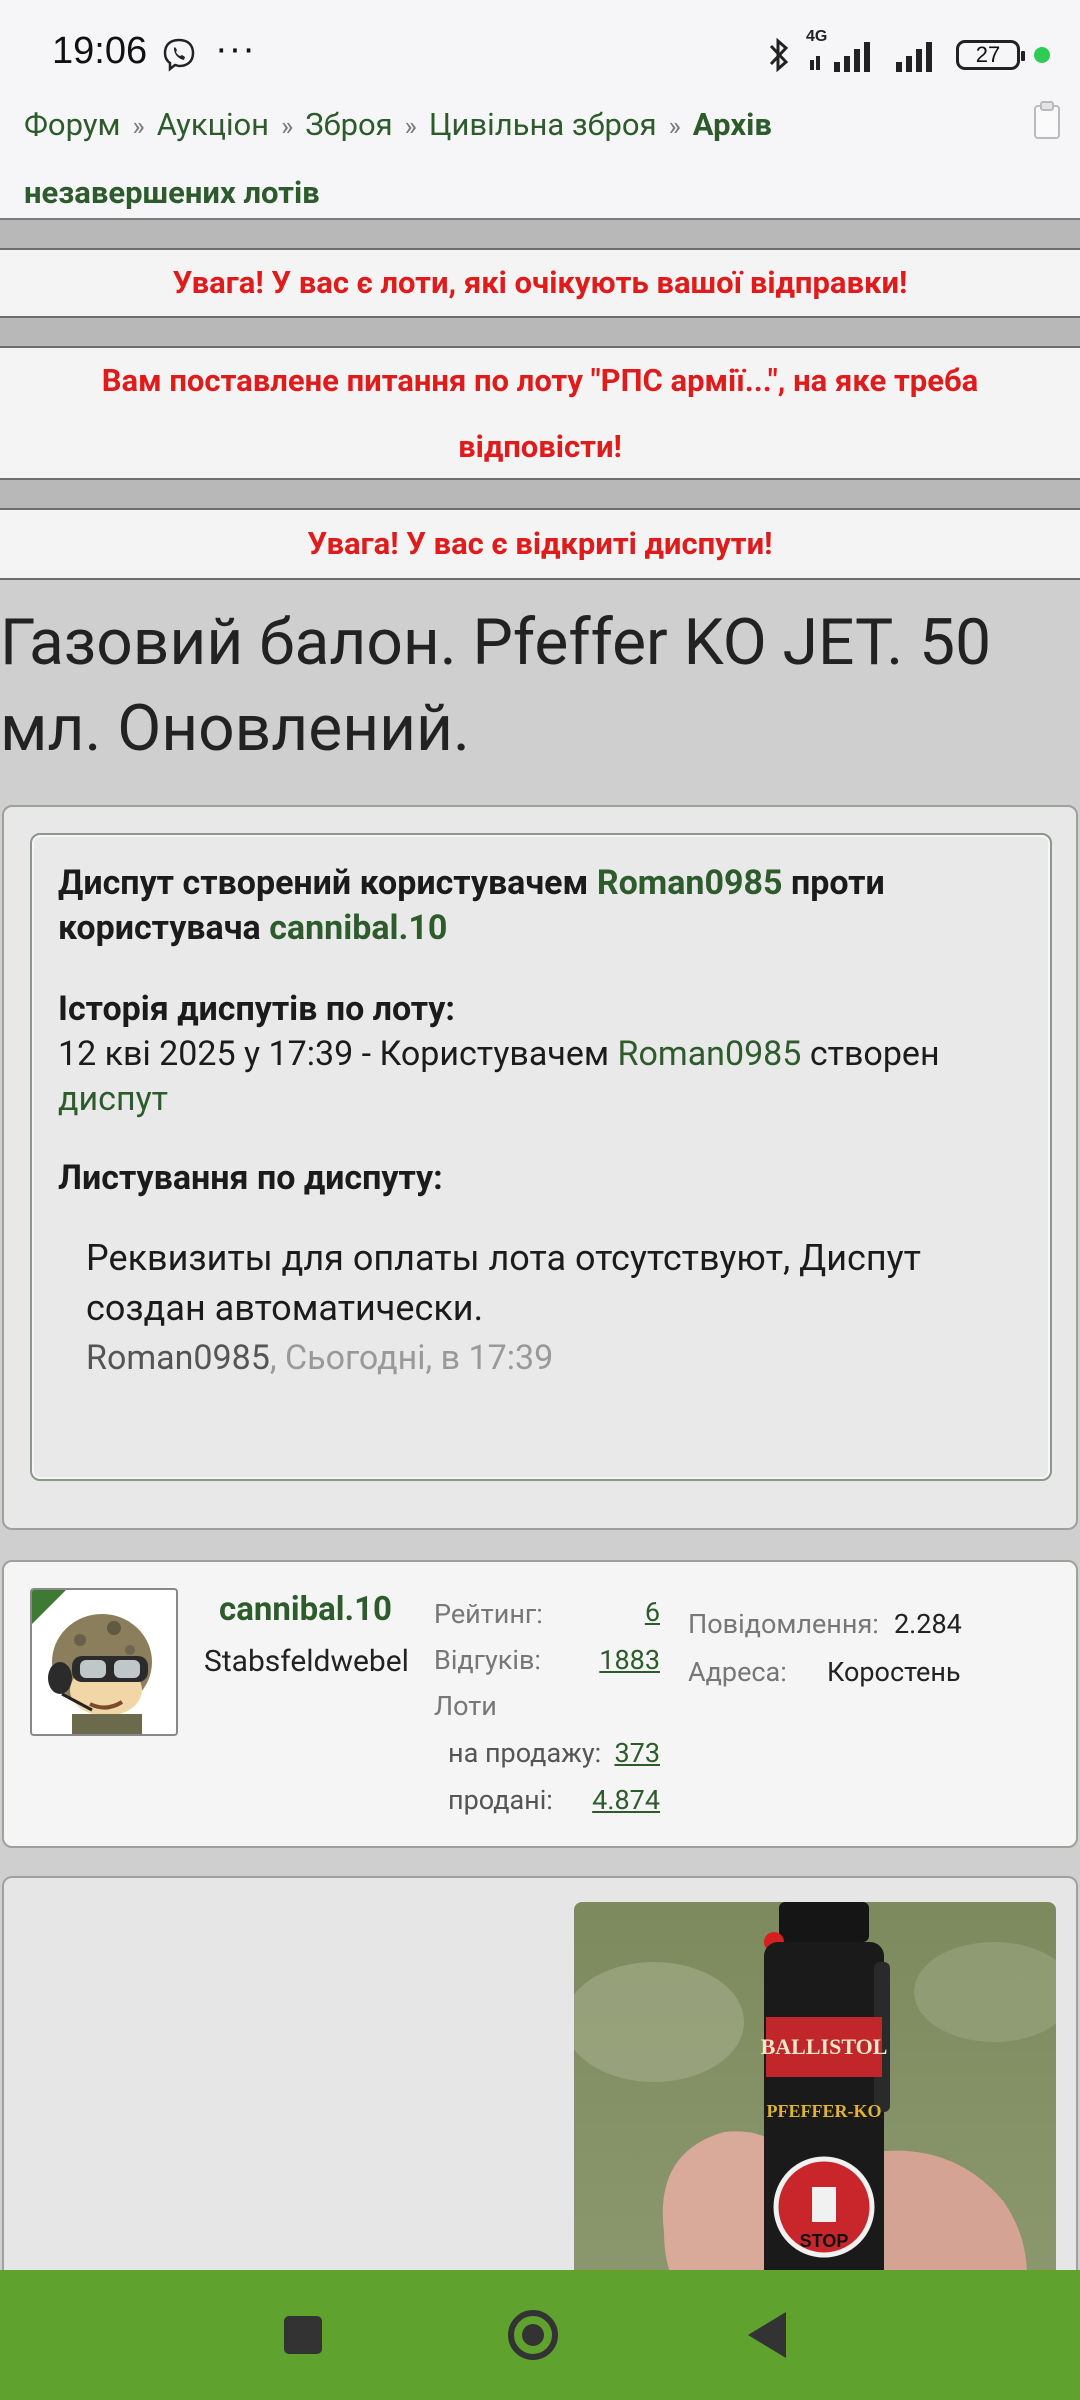 This screenshot has width=1080, height=2400. What do you see at coordinates (824, 2111) in the screenshot?
I see `product-label: PFEFFER-KO` at bounding box center [824, 2111].